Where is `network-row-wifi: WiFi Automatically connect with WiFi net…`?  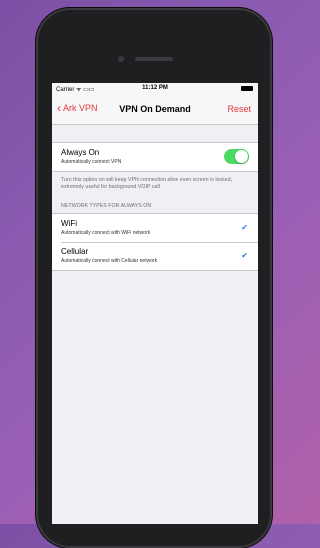
network-row-wifi: WiFi Automatically connect with WiFi net… is located at coordinates (155, 228).